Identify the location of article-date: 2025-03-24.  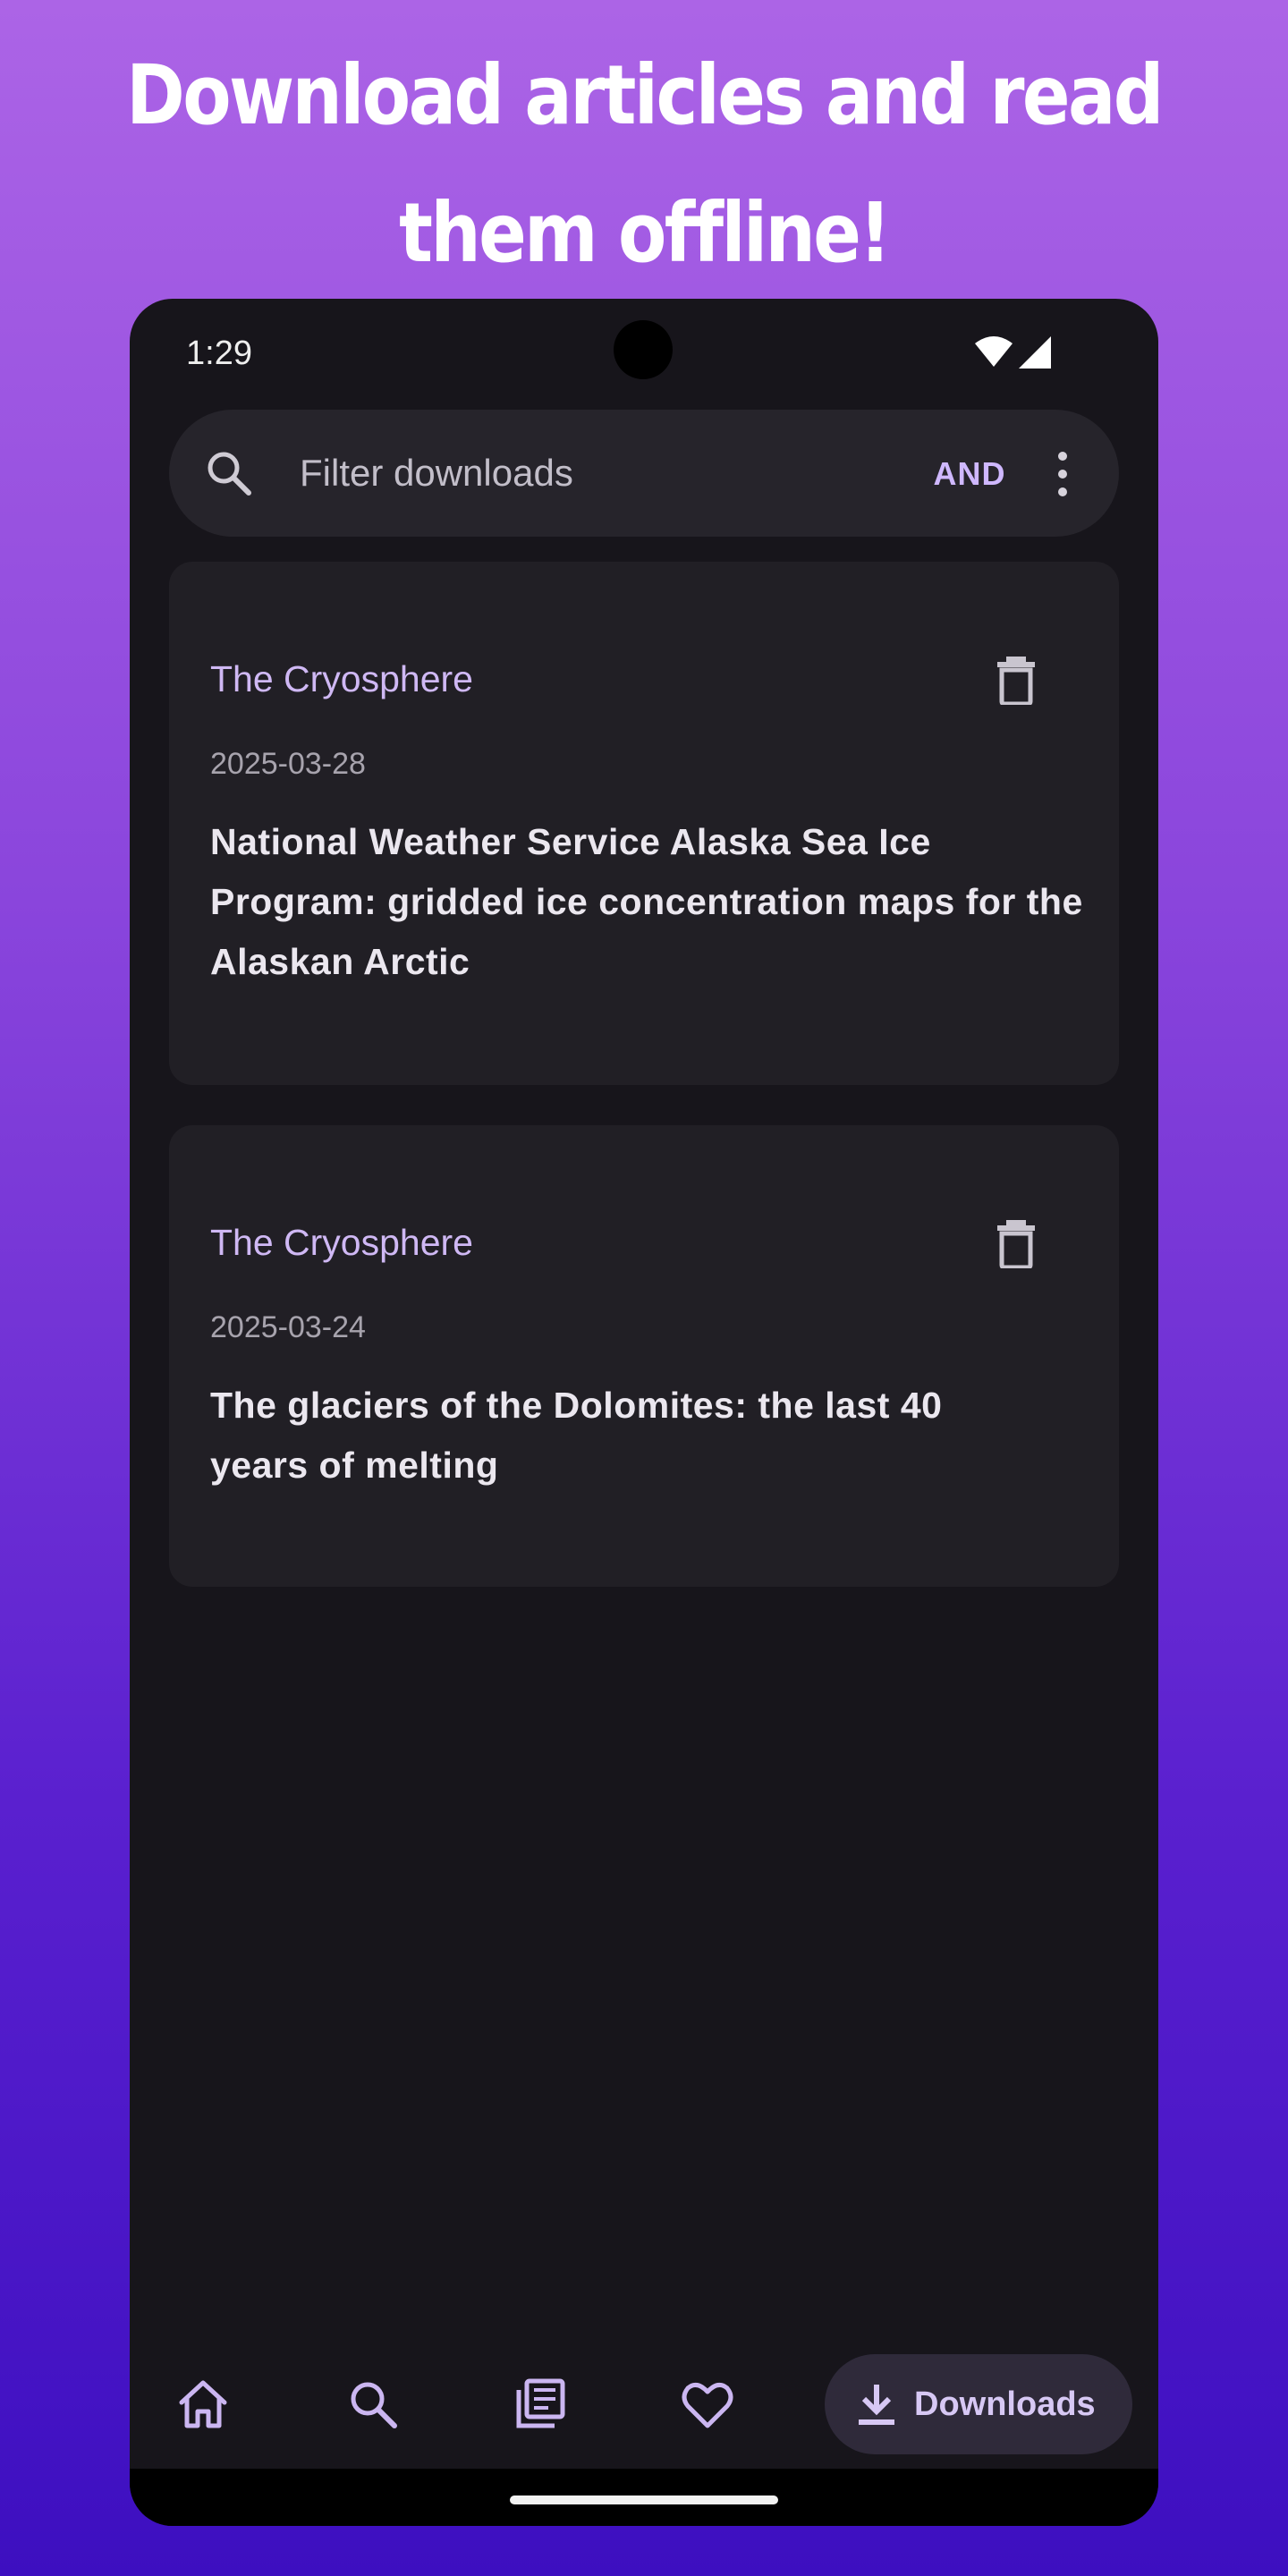
(288, 1327).